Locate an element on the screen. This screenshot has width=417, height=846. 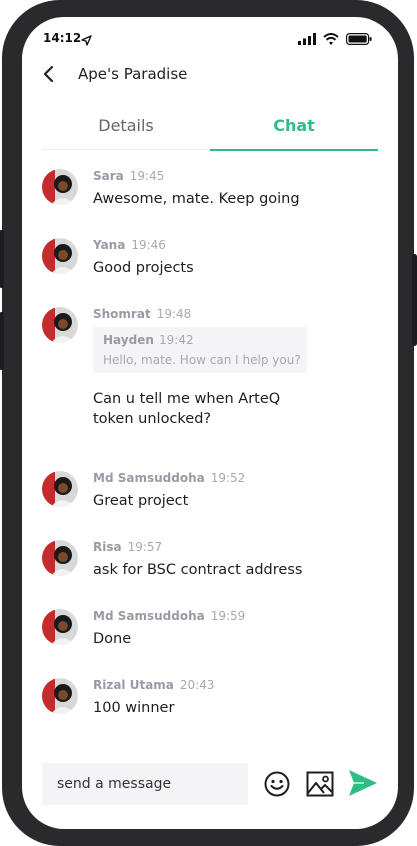
message-sender: Rizal Utama is located at coordinates (133, 685).